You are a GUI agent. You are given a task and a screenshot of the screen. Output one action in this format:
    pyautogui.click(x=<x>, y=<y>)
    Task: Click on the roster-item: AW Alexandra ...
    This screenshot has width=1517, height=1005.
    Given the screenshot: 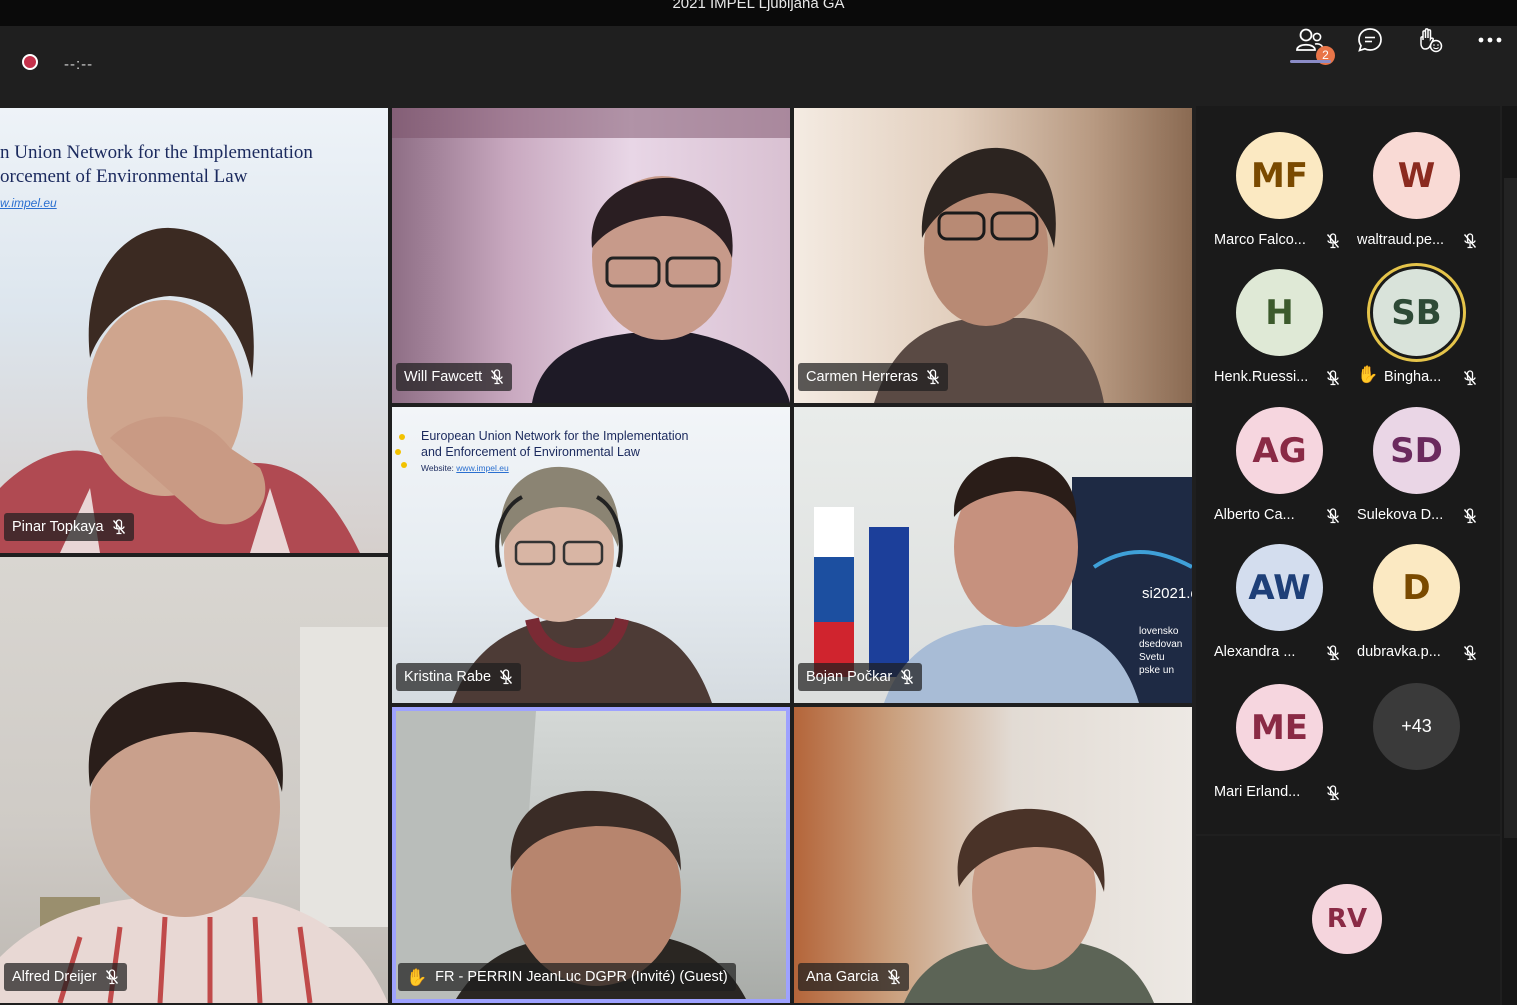 What is the action you would take?
    pyautogui.click(x=1278, y=609)
    